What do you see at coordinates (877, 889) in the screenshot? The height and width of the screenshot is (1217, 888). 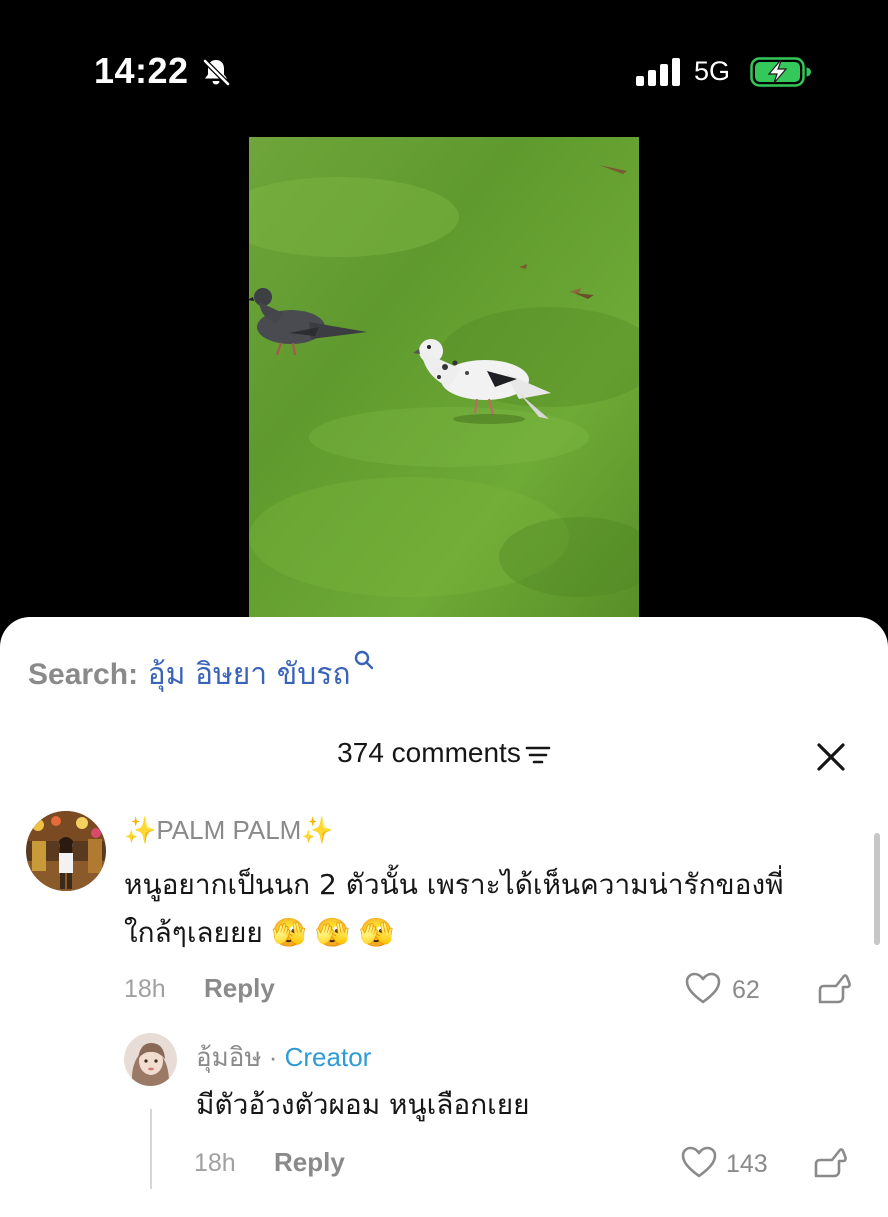 I see `scrollbar` at bounding box center [877, 889].